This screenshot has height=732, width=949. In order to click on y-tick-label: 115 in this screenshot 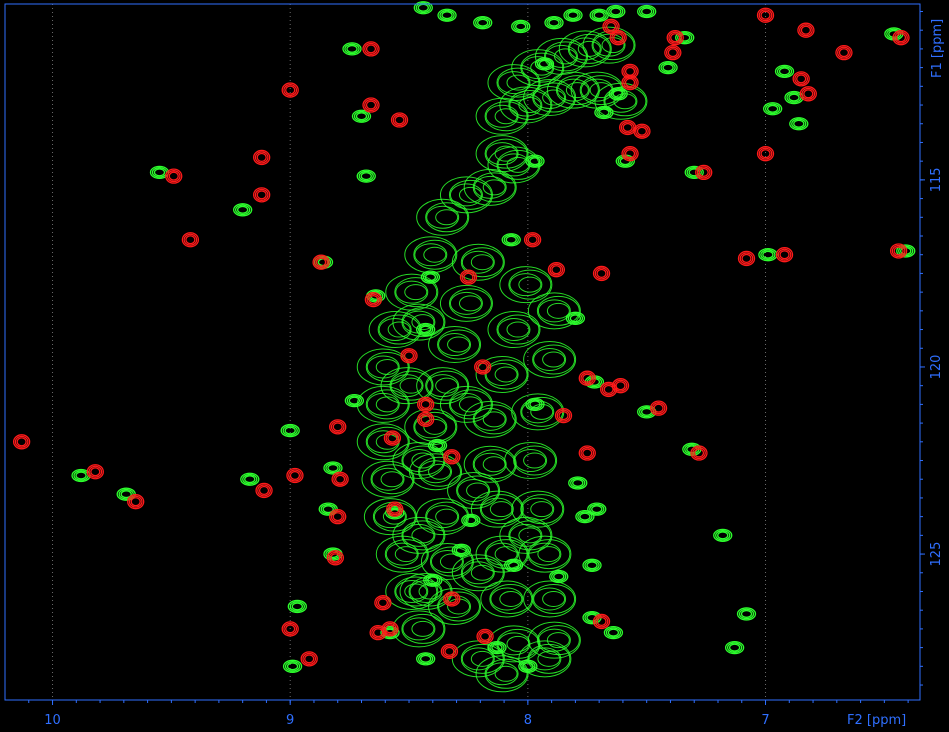, I will do `click(936, 179)`.